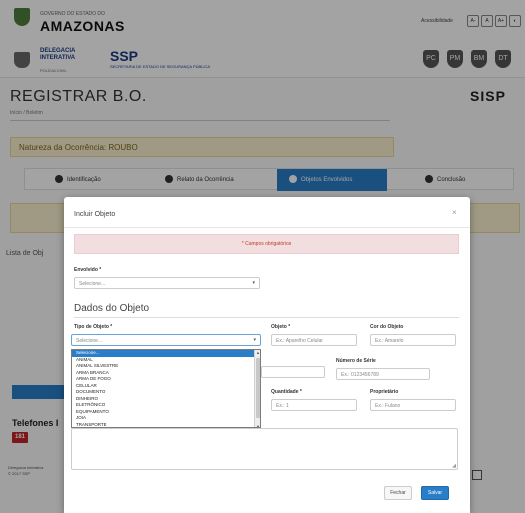 Image resolution: width=525 pixels, height=513 pixels. What do you see at coordinates (398, 493) in the screenshot?
I see `cancel-button: Fechar` at bounding box center [398, 493].